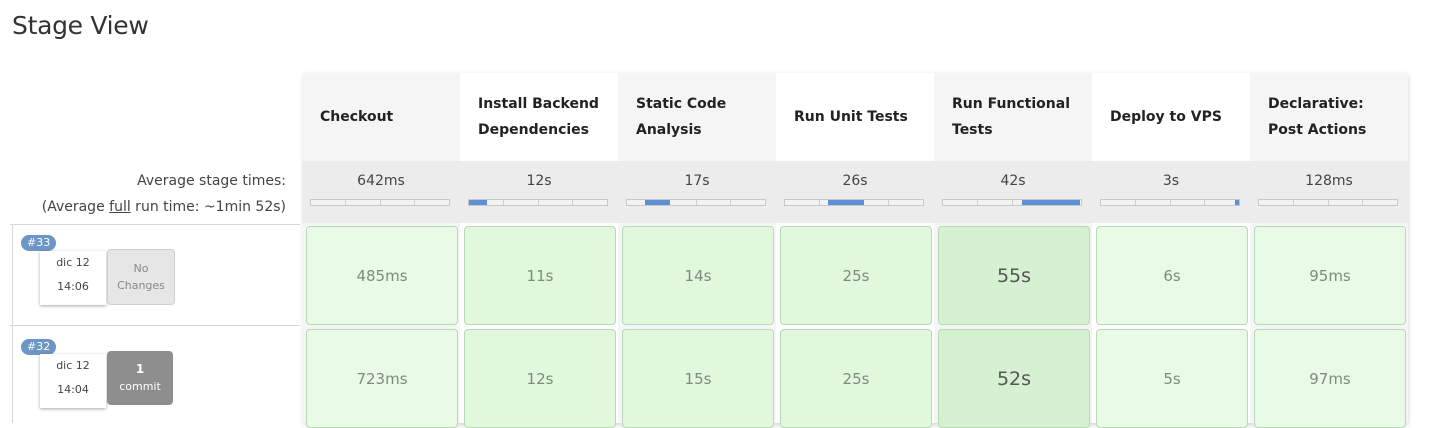  Describe the element at coordinates (697, 181) in the screenshot. I see `stage-average-time: 17s` at that location.